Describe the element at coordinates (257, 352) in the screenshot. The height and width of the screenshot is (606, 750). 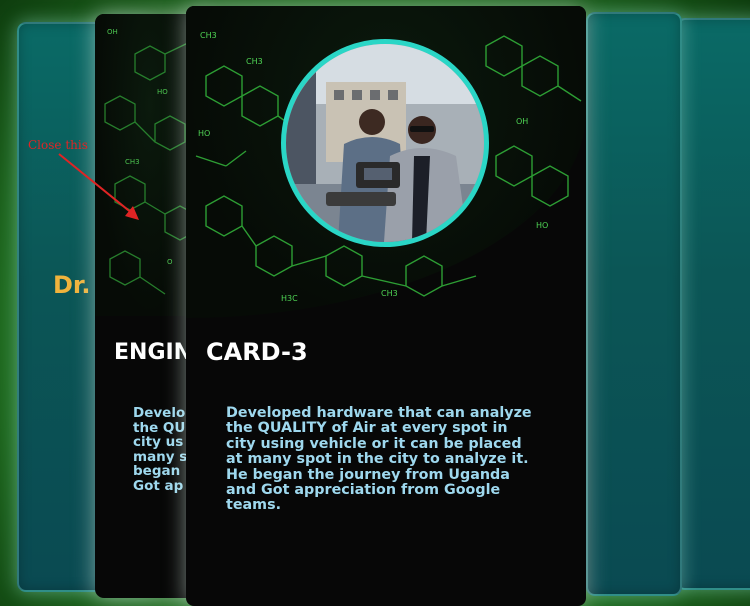
I see `card-title: CARD-3` at that location.